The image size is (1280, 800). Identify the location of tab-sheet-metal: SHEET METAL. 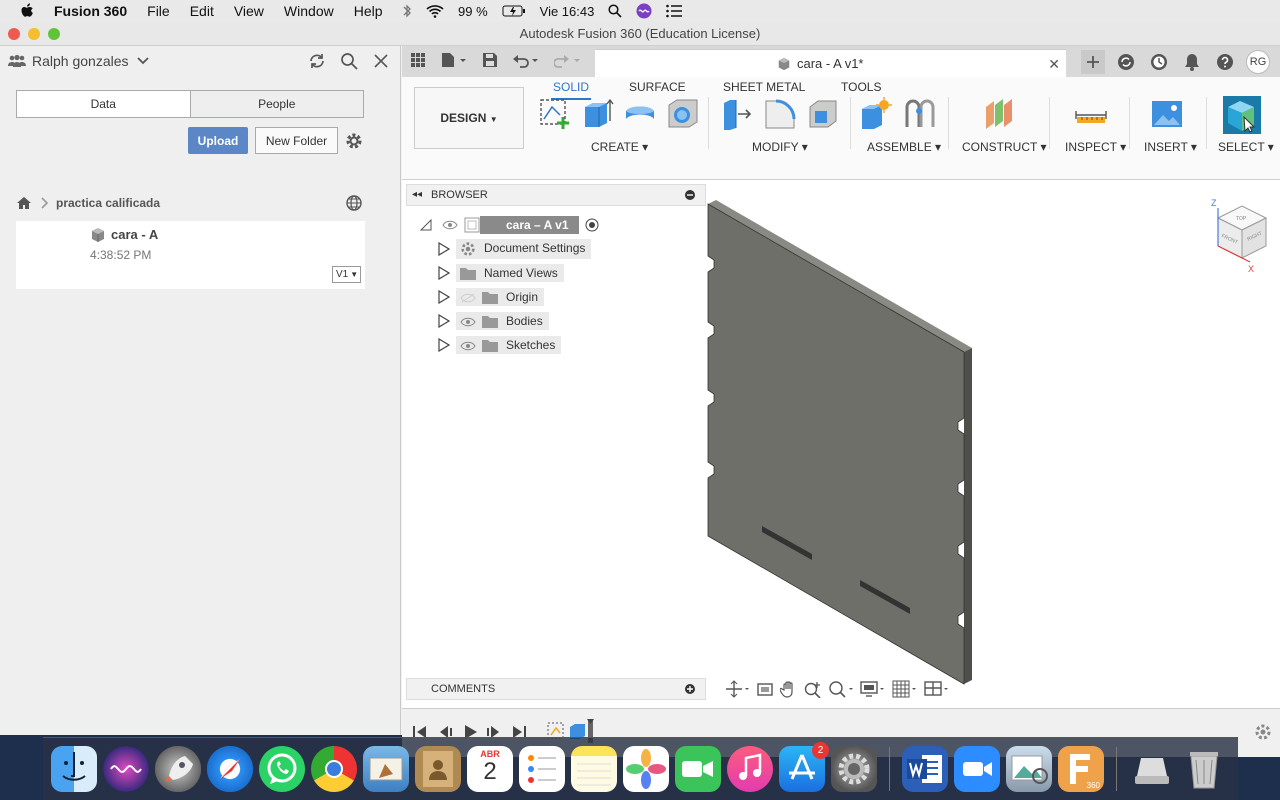
(764, 87).